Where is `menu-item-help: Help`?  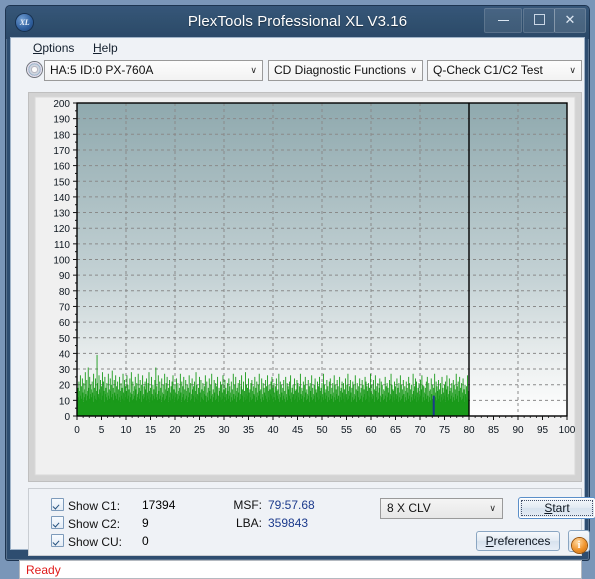 menu-item-help: Help is located at coordinates (105, 48).